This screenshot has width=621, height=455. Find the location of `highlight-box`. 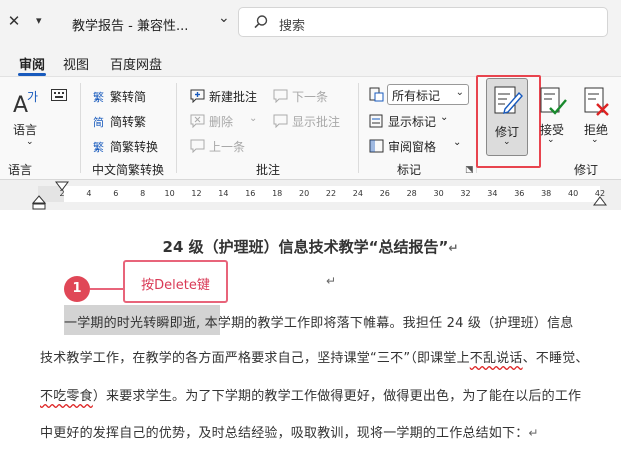

highlight-box is located at coordinates (508, 121).